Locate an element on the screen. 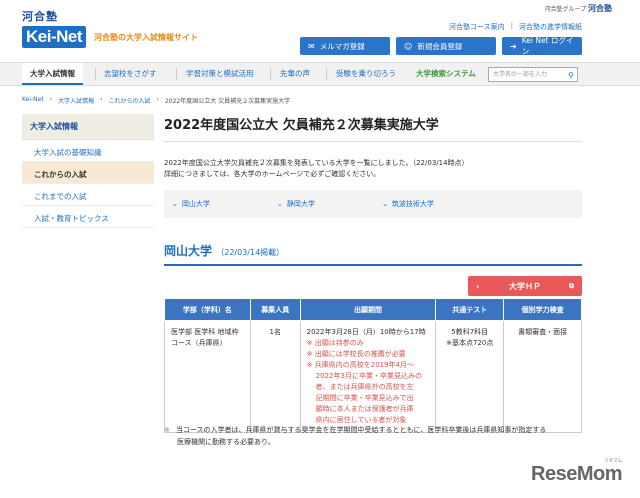 Image resolution: width=640 pixels, height=498 pixels. sidebar-item-past: これまでの入試 is located at coordinates (88, 195).